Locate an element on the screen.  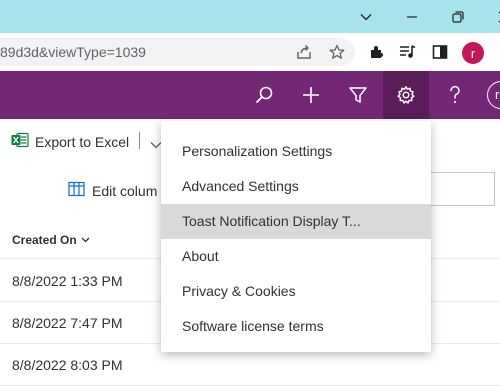
column-header-created-on: Created On is located at coordinates (51, 240).